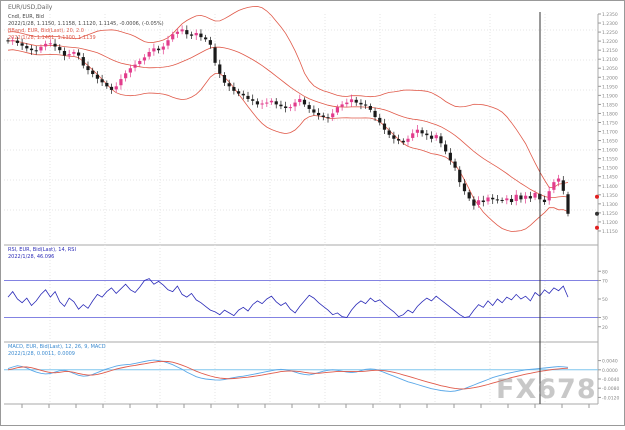 This screenshot has width=625, height=430. What do you see at coordinates (610, 105) in the screenshot?
I see `price-tick-label: 1.1850` at bounding box center [610, 105].